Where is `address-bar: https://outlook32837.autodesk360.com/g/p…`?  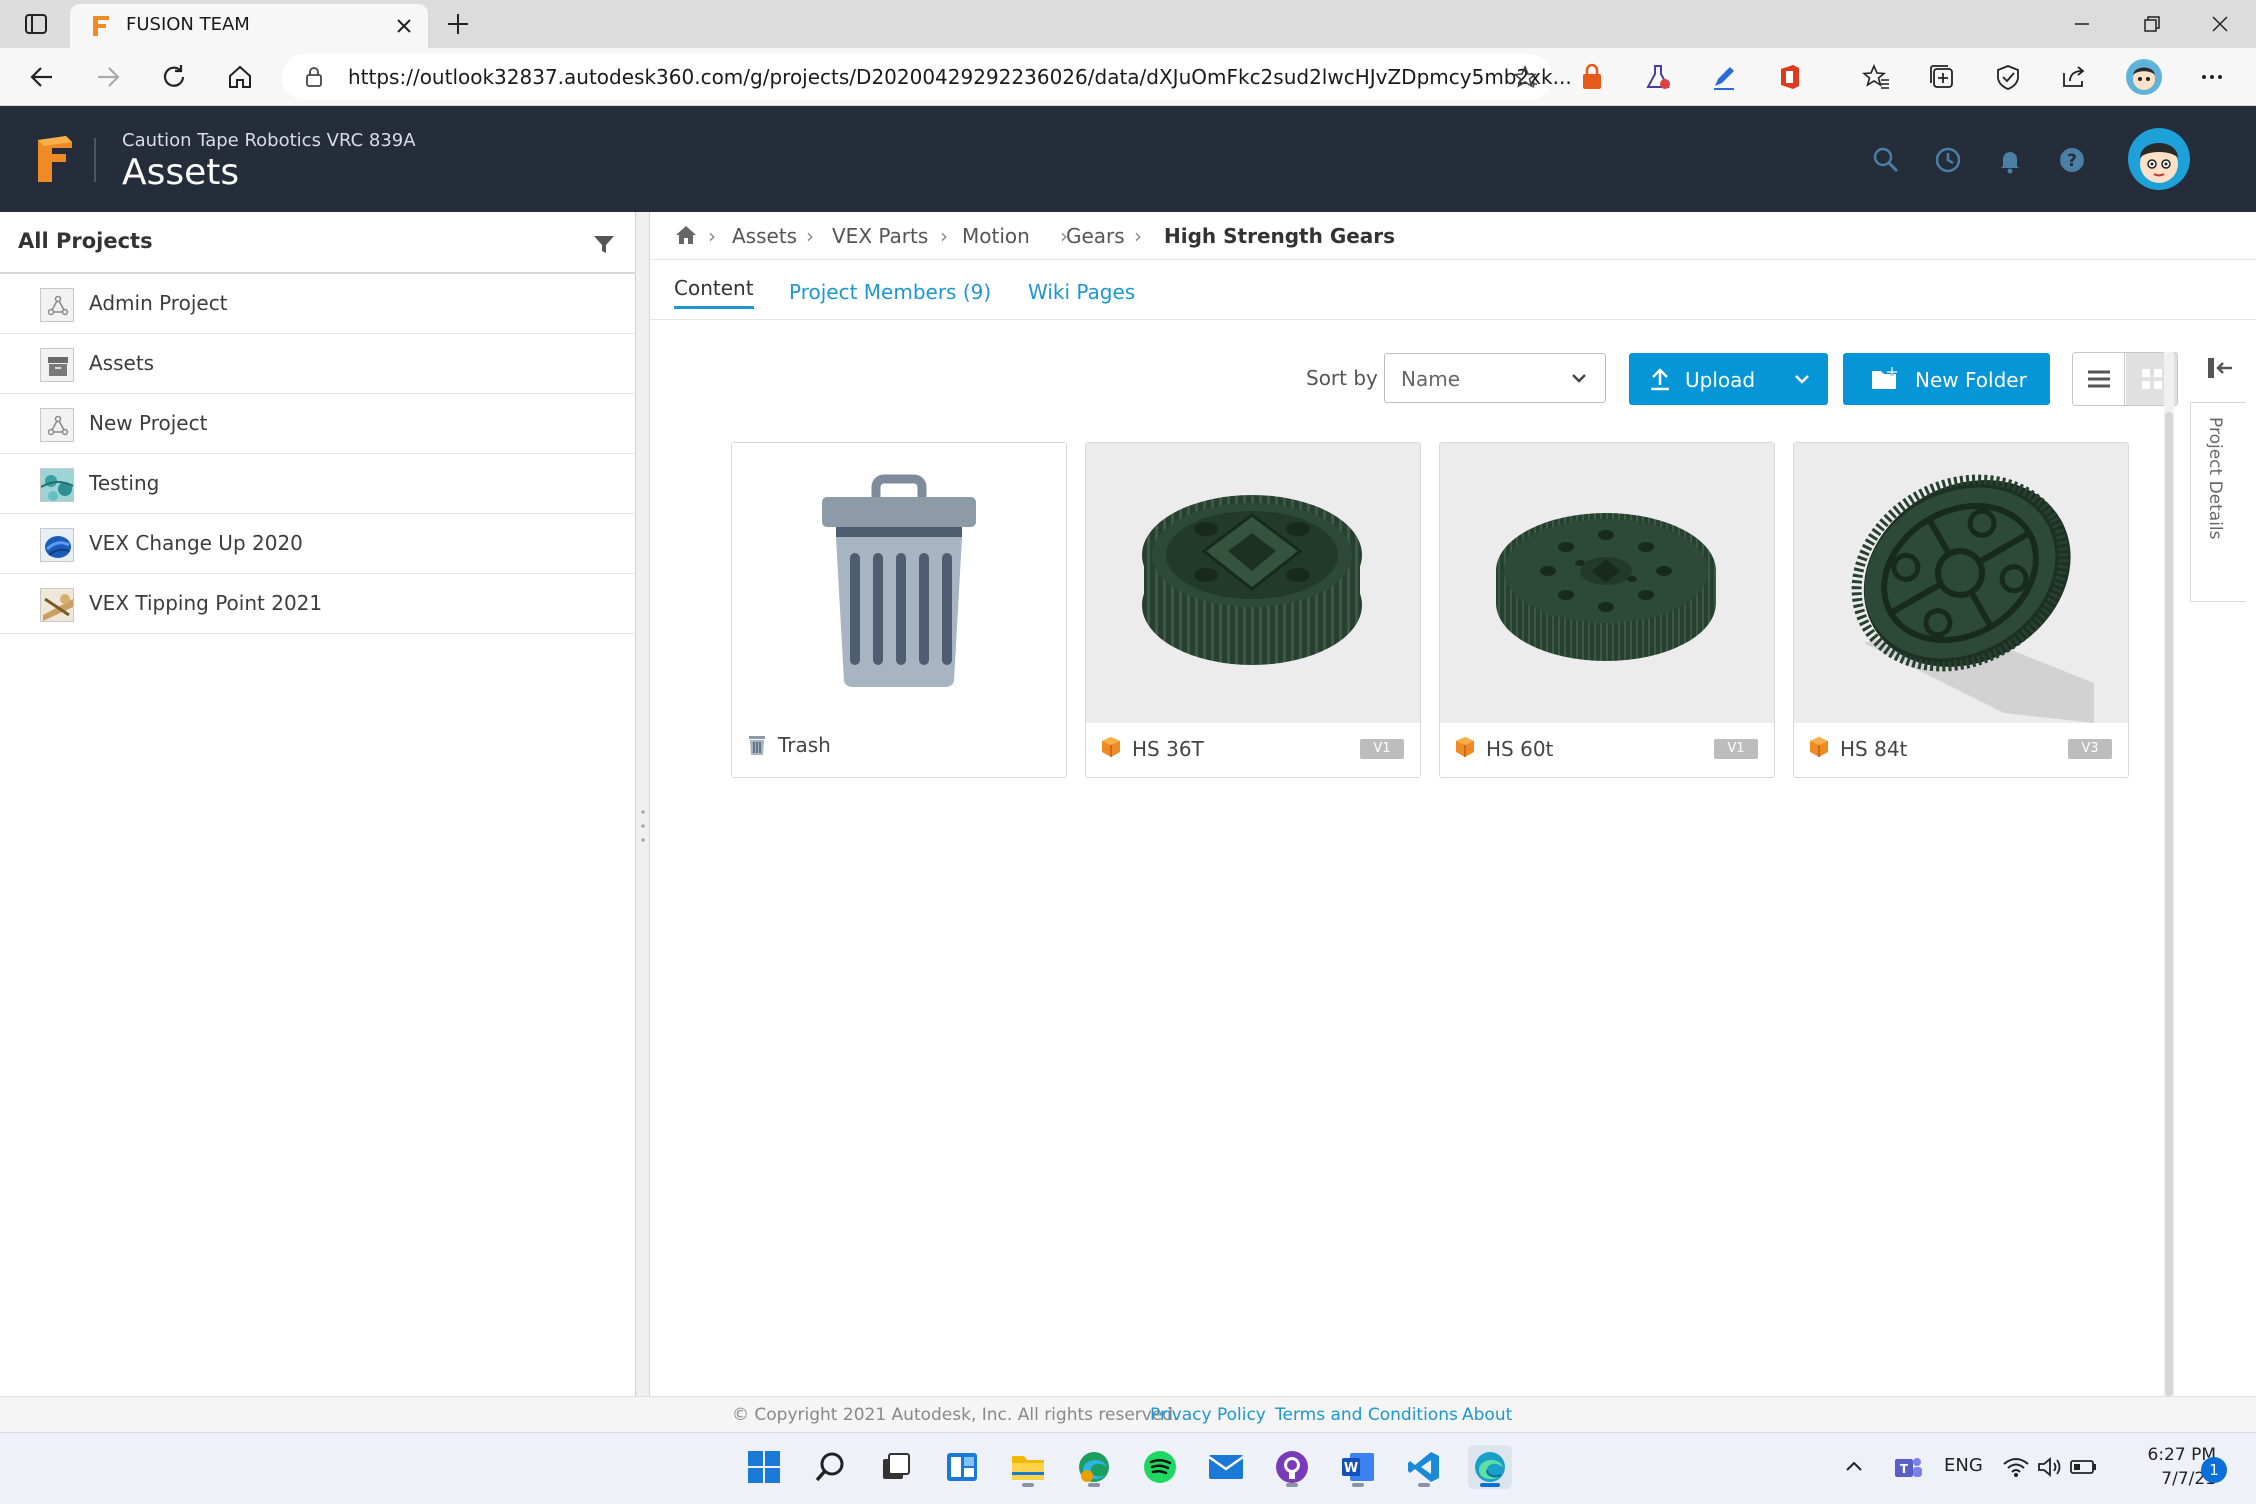 address-bar: https://outlook32837.autodesk360.com/g/p… is located at coordinates (927, 77).